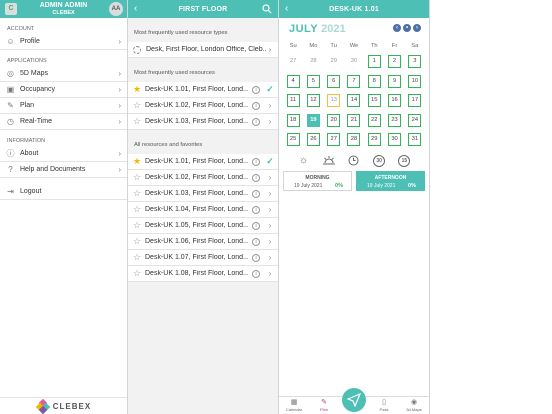 The height and width of the screenshot is (414, 552). What do you see at coordinates (394, 62) in the screenshot?
I see `calendar-day: 2` at bounding box center [394, 62].